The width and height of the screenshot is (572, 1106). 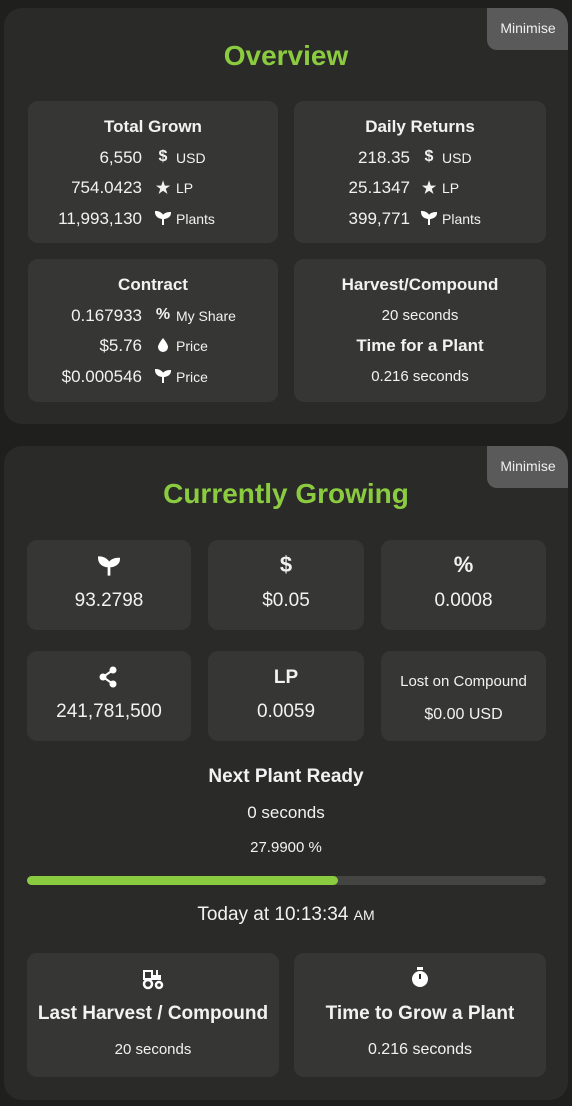 What do you see at coordinates (191, 158) in the screenshot?
I see `total-grown-usd-unit: USD` at bounding box center [191, 158].